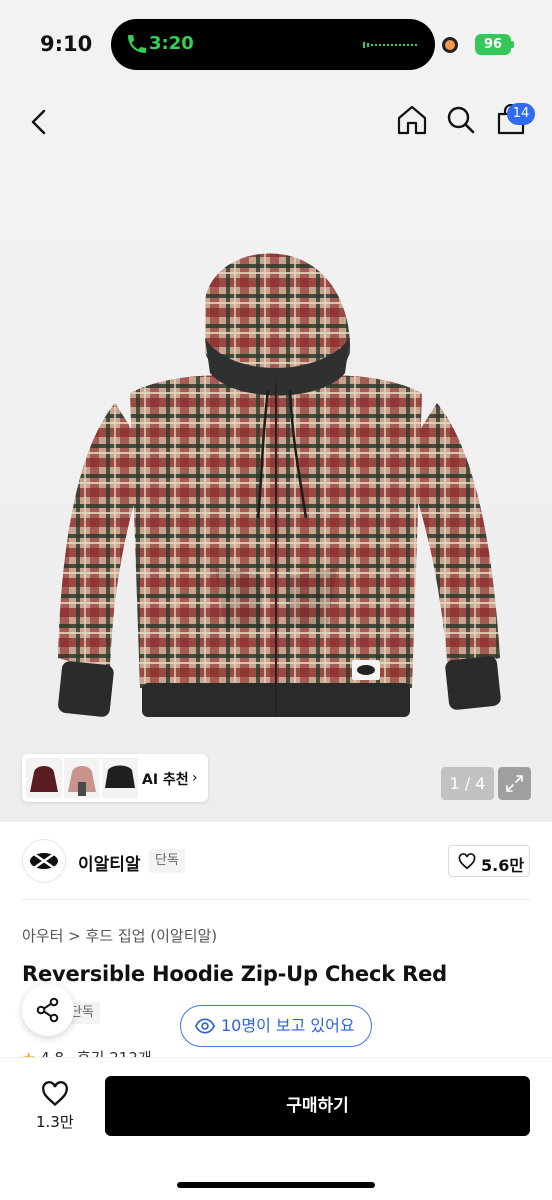  I want to click on brand-logo, so click(44, 861).